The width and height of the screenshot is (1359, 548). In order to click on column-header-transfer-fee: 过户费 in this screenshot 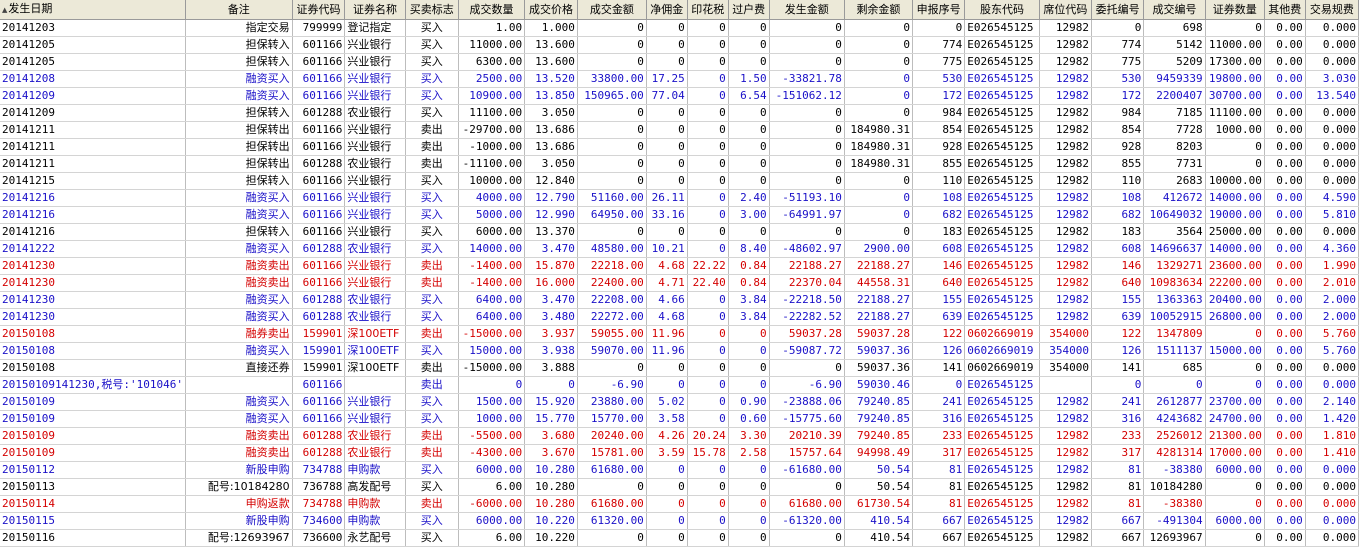, I will do `click(749, 10)`.